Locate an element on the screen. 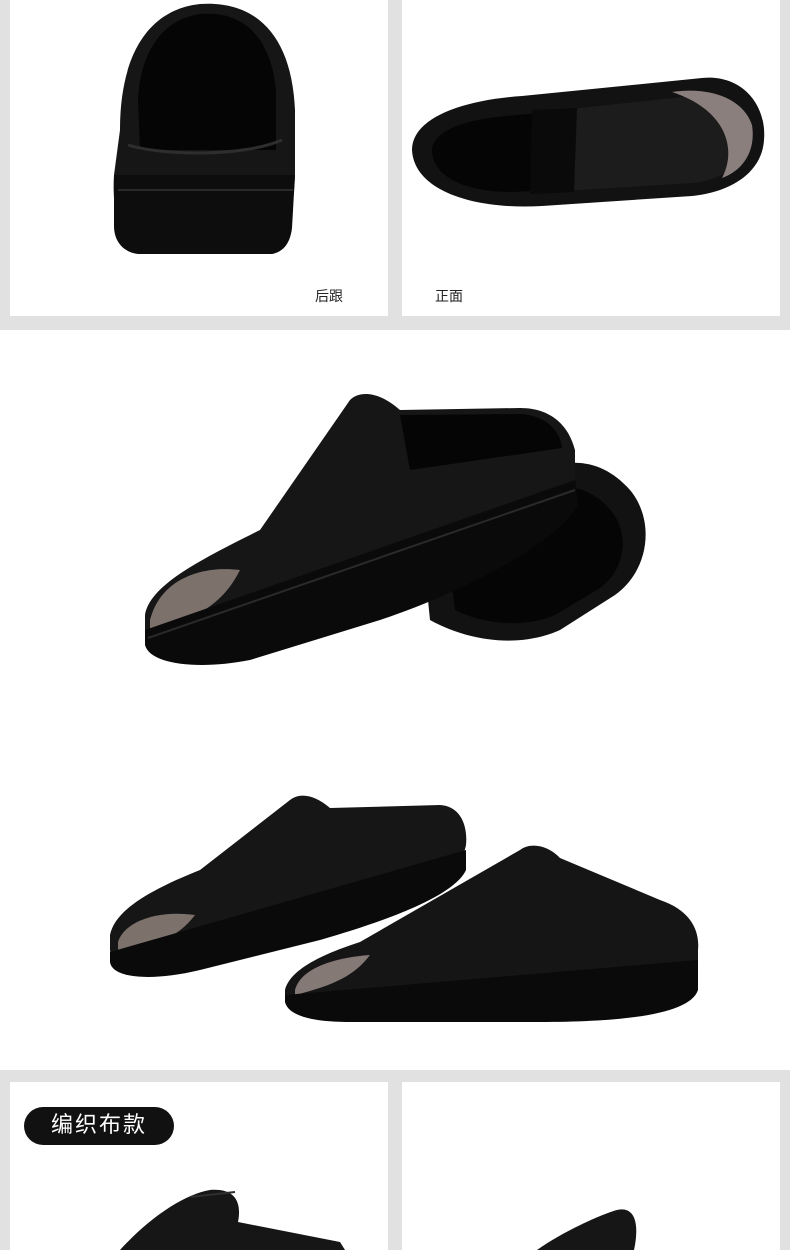 This screenshot has width=790, height=1250. top-view-caption: 正面 is located at coordinates (449, 297).